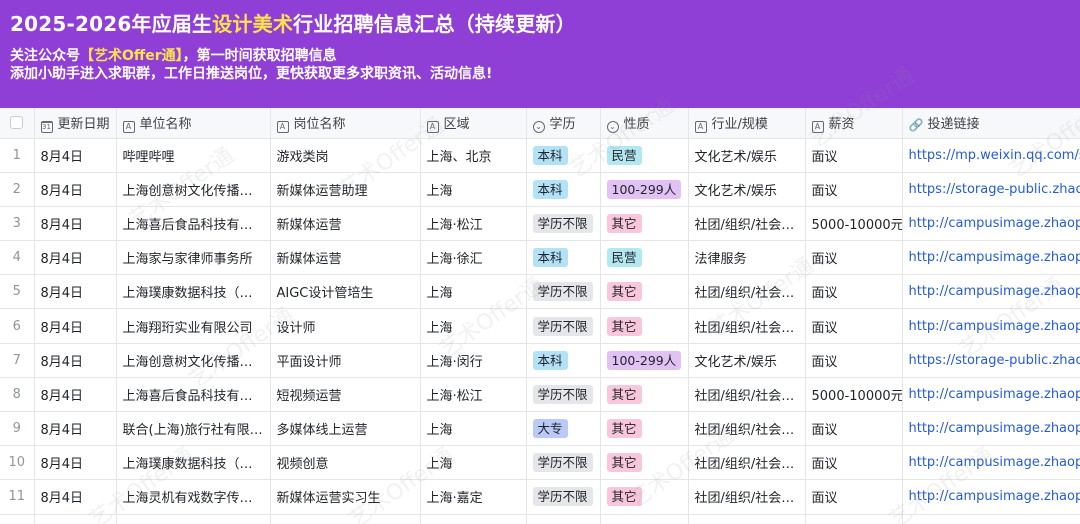  What do you see at coordinates (644, 360) in the screenshot?
I see `nature-cell: 100-299人` at bounding box center [644, 360].